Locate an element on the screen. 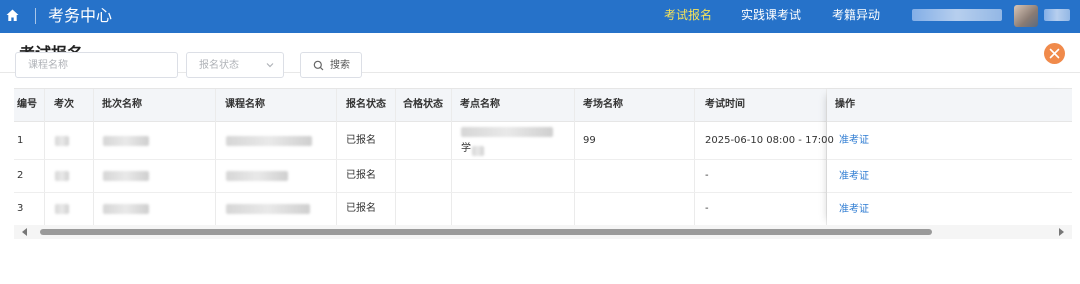 The image size is (1080, 284). close-icon is located at coordinates (1054, 53).